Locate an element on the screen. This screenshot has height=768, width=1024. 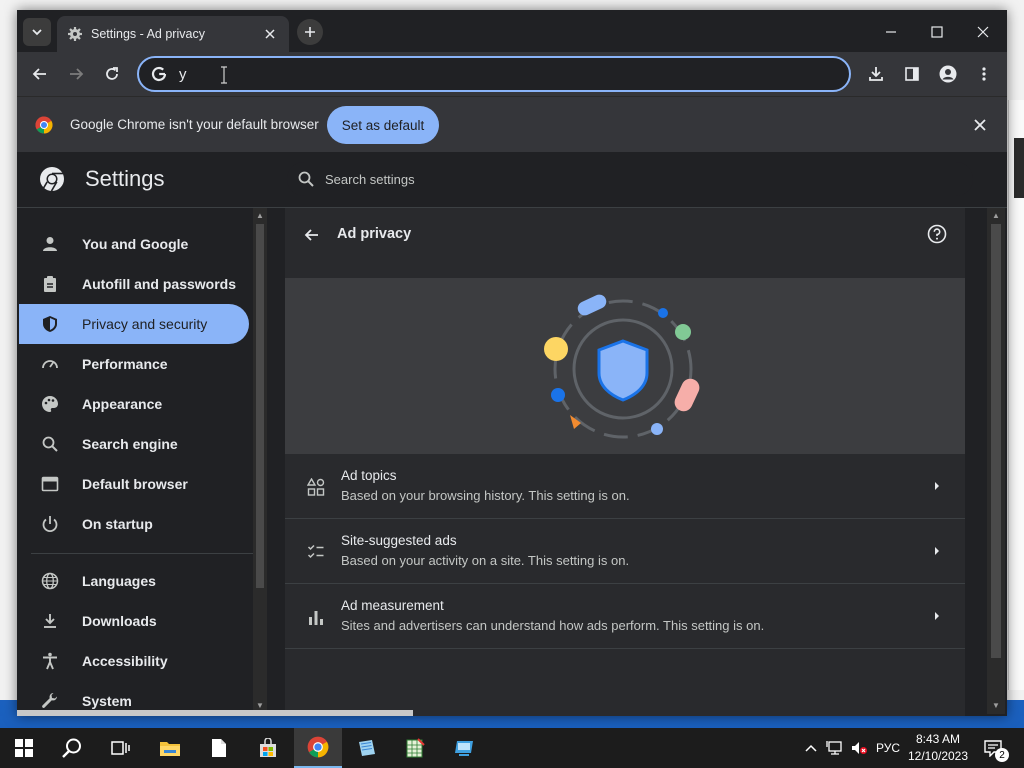
row-title: Ad topics is located at coordinates (369, 475).